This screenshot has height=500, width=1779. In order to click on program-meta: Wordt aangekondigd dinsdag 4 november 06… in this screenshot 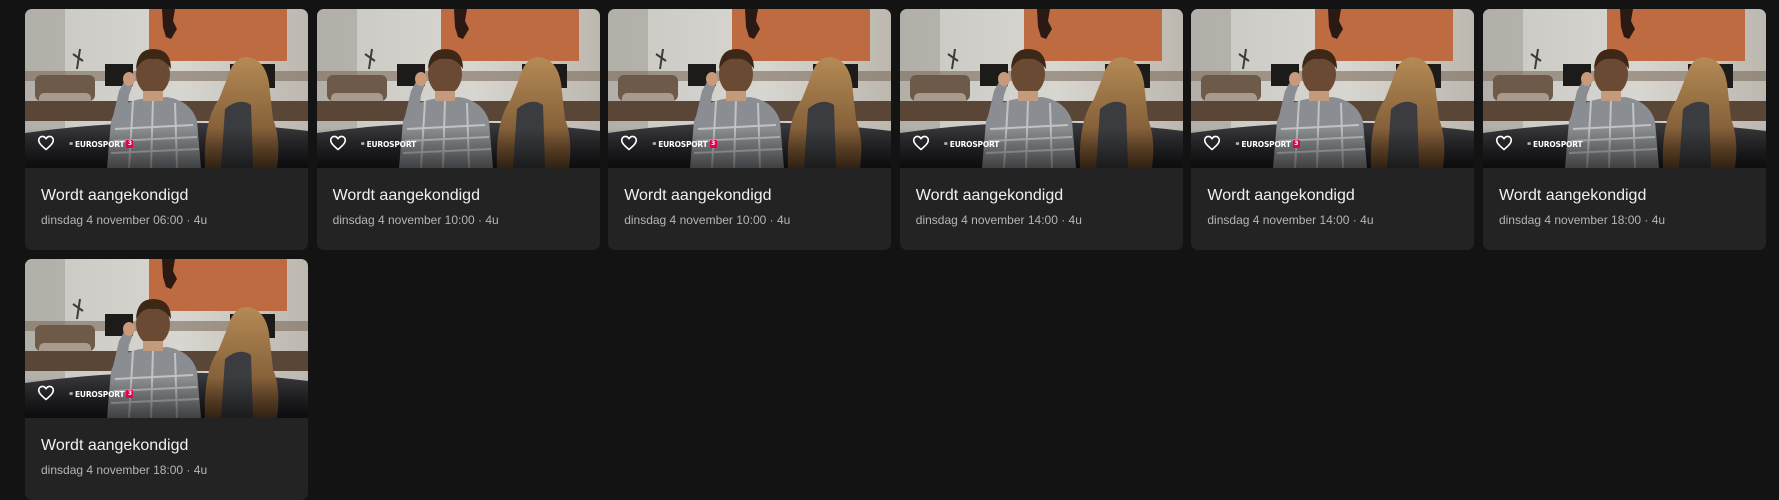, I will do `click(166, 198)`.